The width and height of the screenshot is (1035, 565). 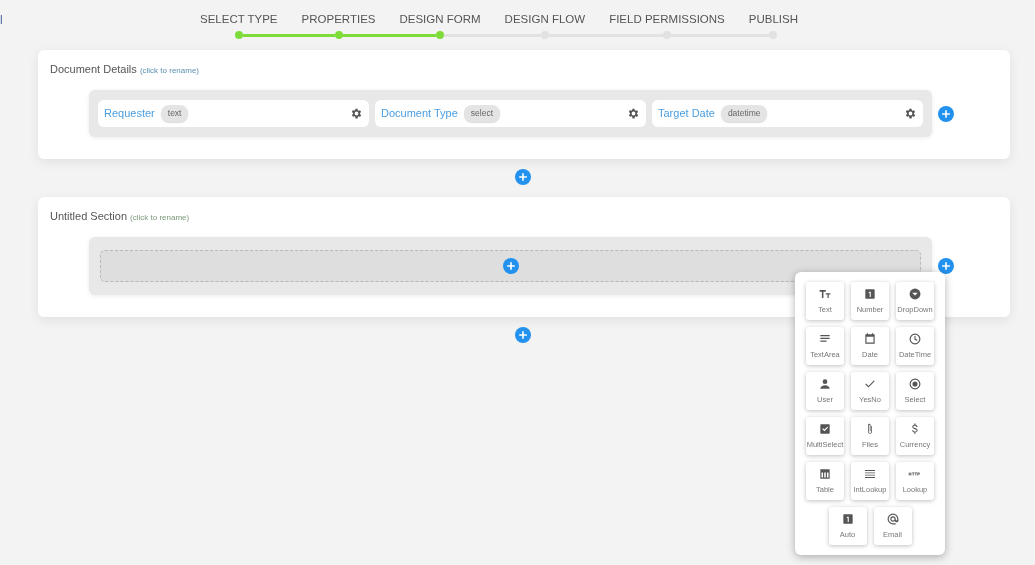 What do you see at coordinates (93, 69) in the screenshot?
I see `section-title: Document Details` at bounding box center [93, 69].